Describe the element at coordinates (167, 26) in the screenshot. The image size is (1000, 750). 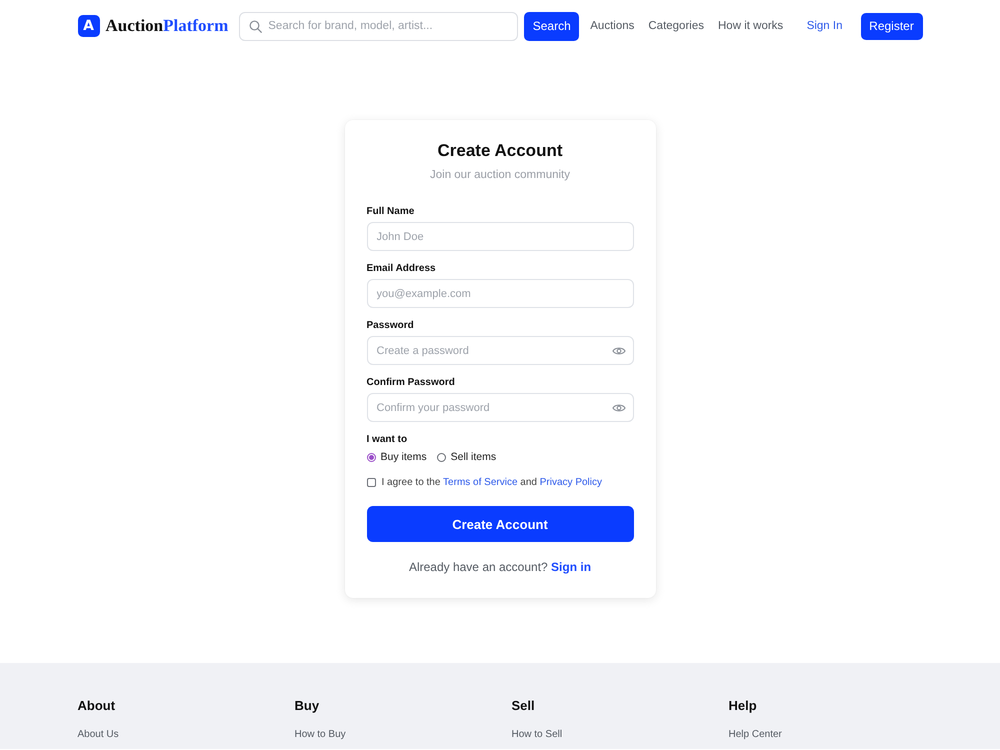
I see `logo-text: AuctionPlatform` at that location.